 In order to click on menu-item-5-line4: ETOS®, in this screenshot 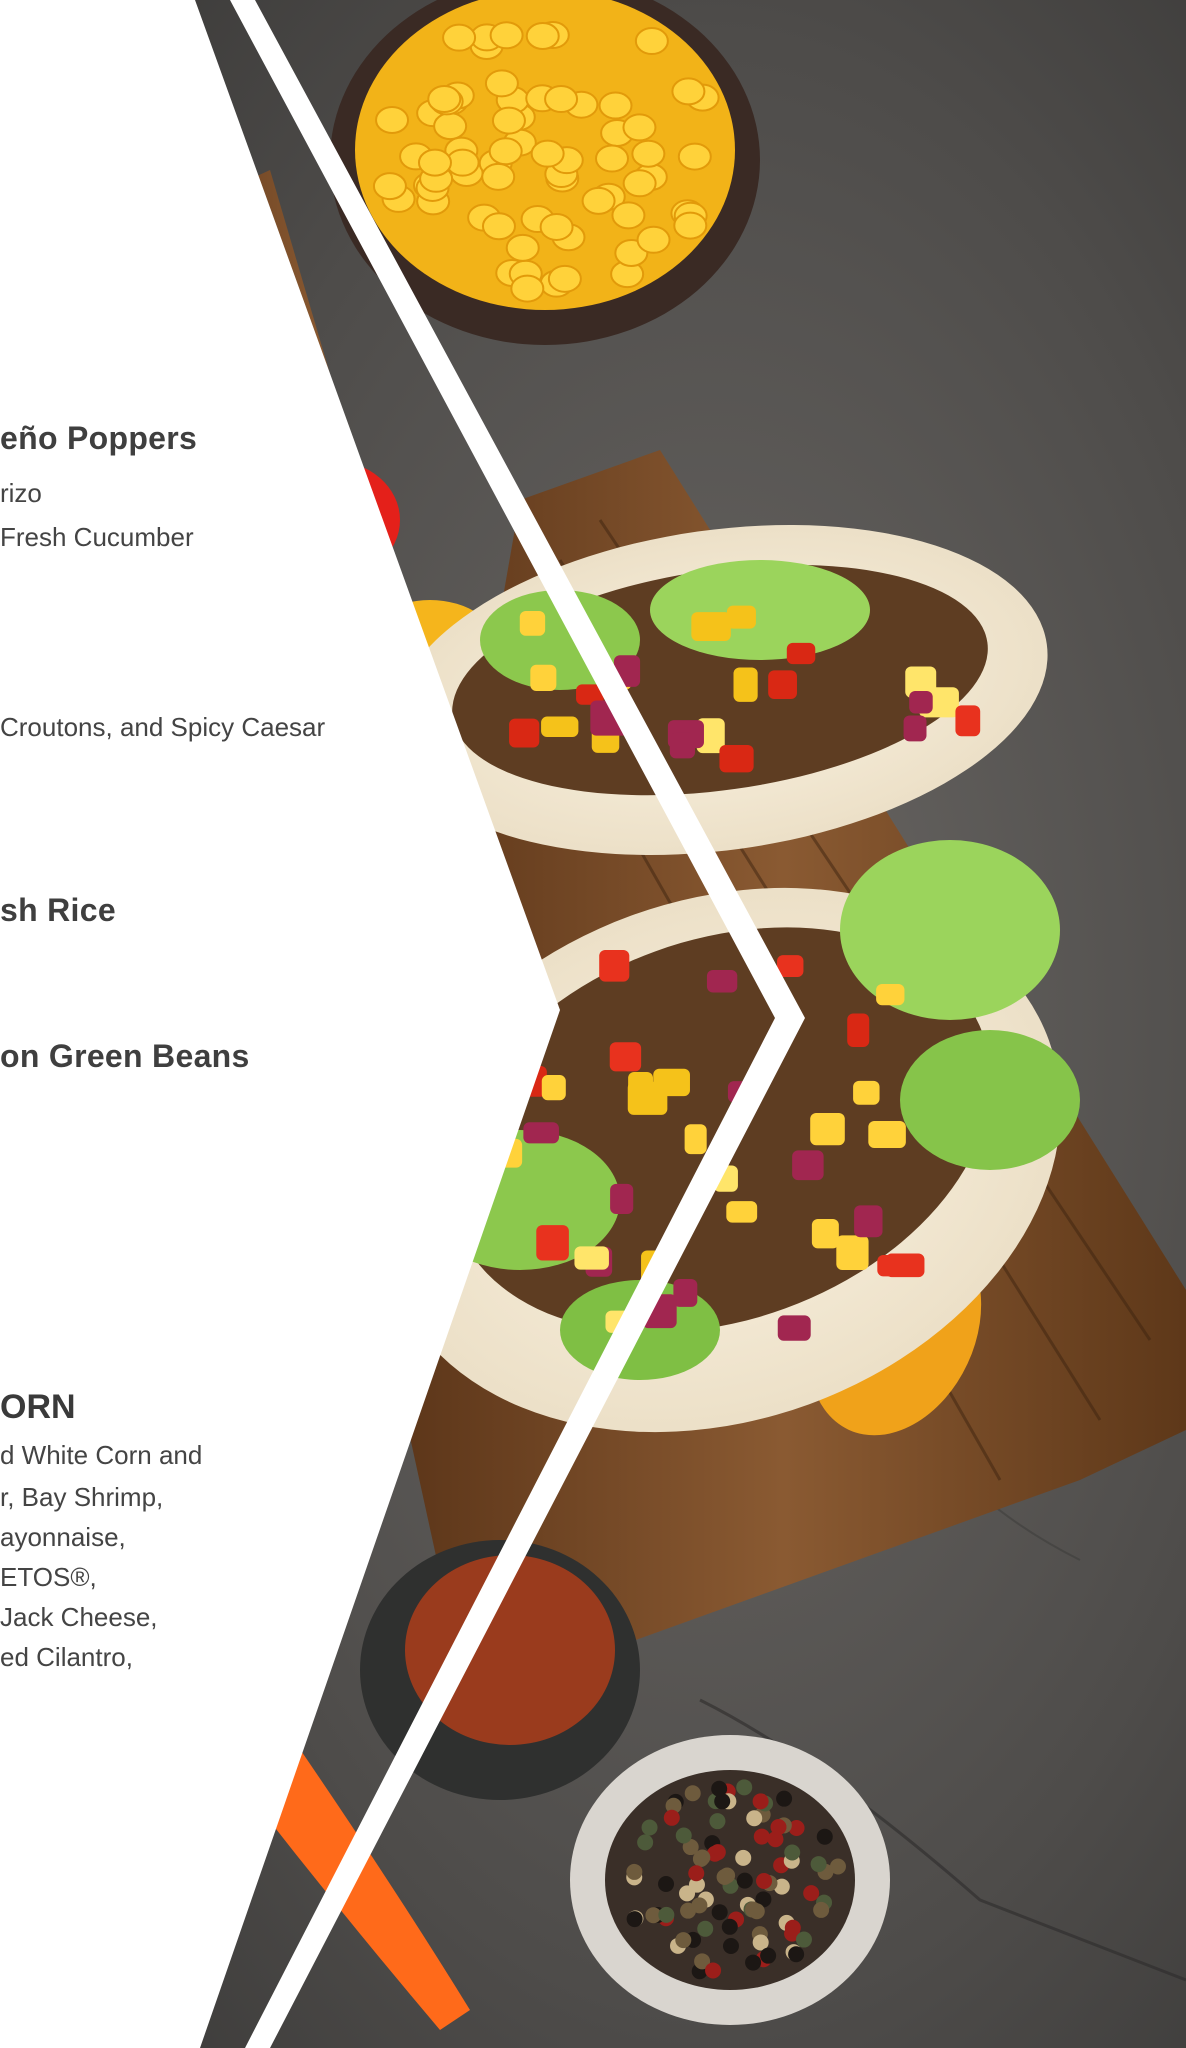, I will do `click(48, 1577)`.